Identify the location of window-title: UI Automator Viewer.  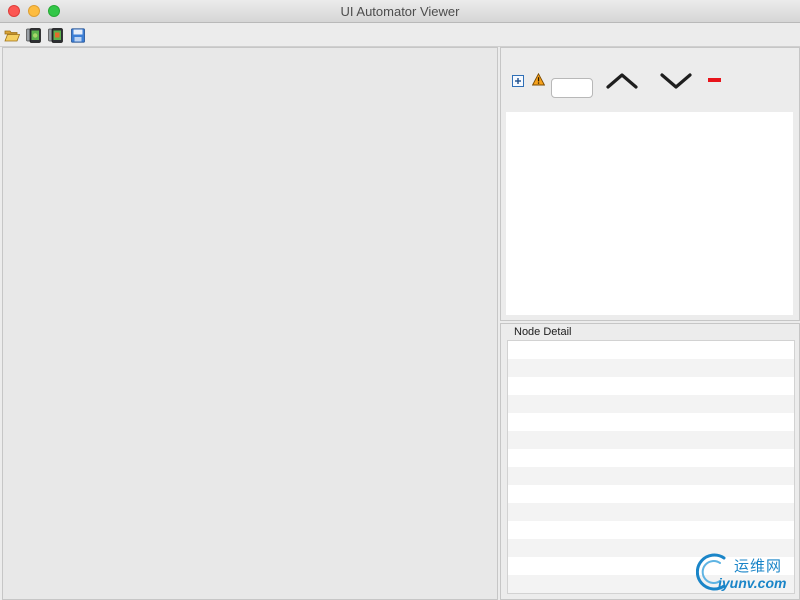
(400, 11).